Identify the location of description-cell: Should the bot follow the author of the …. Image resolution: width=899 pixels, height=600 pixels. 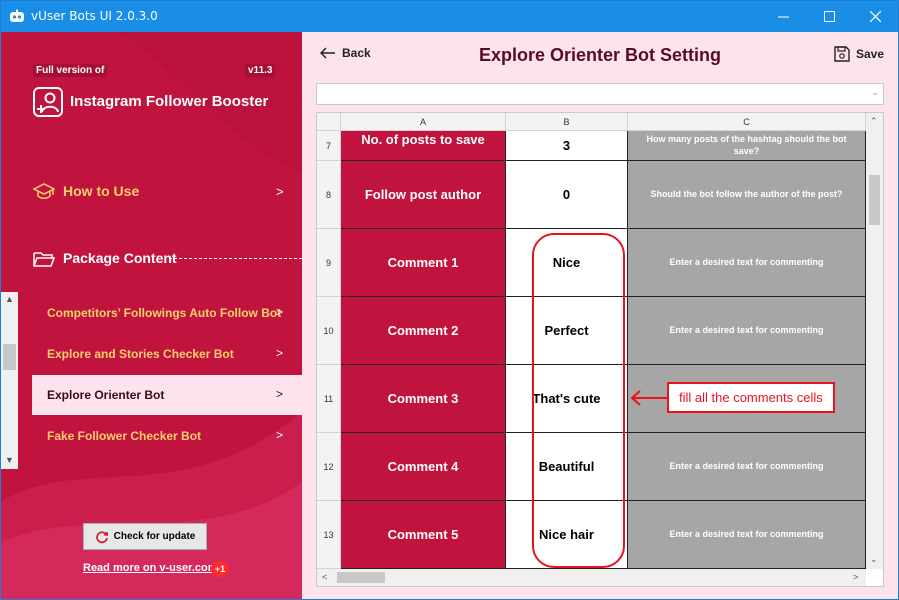
(747, 195).